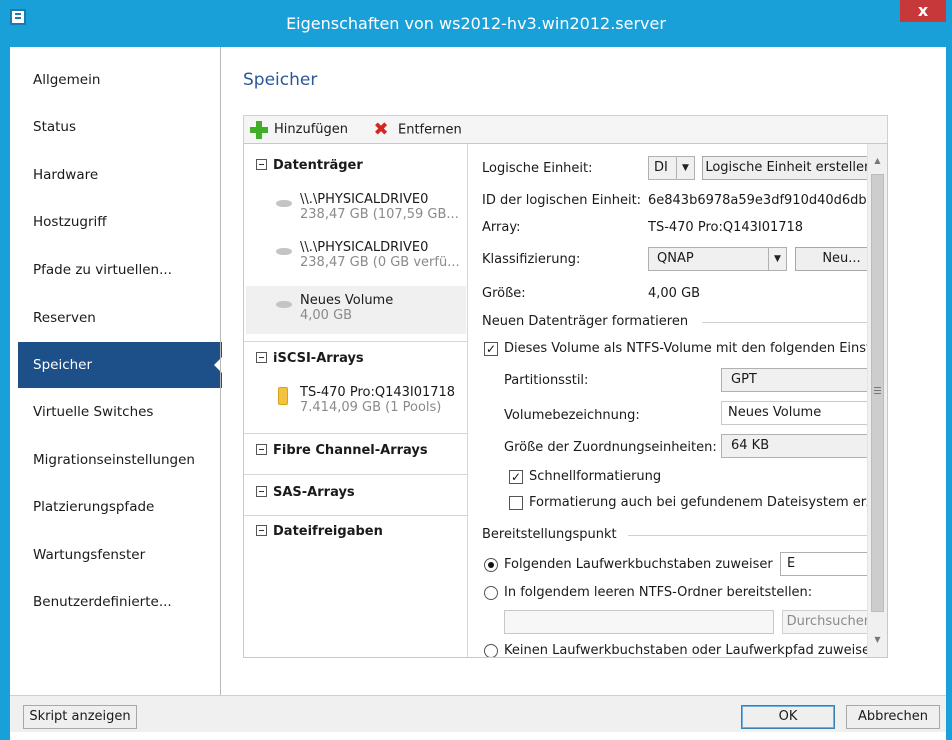  I want to click on ok-button: OK, so click(788, 717).